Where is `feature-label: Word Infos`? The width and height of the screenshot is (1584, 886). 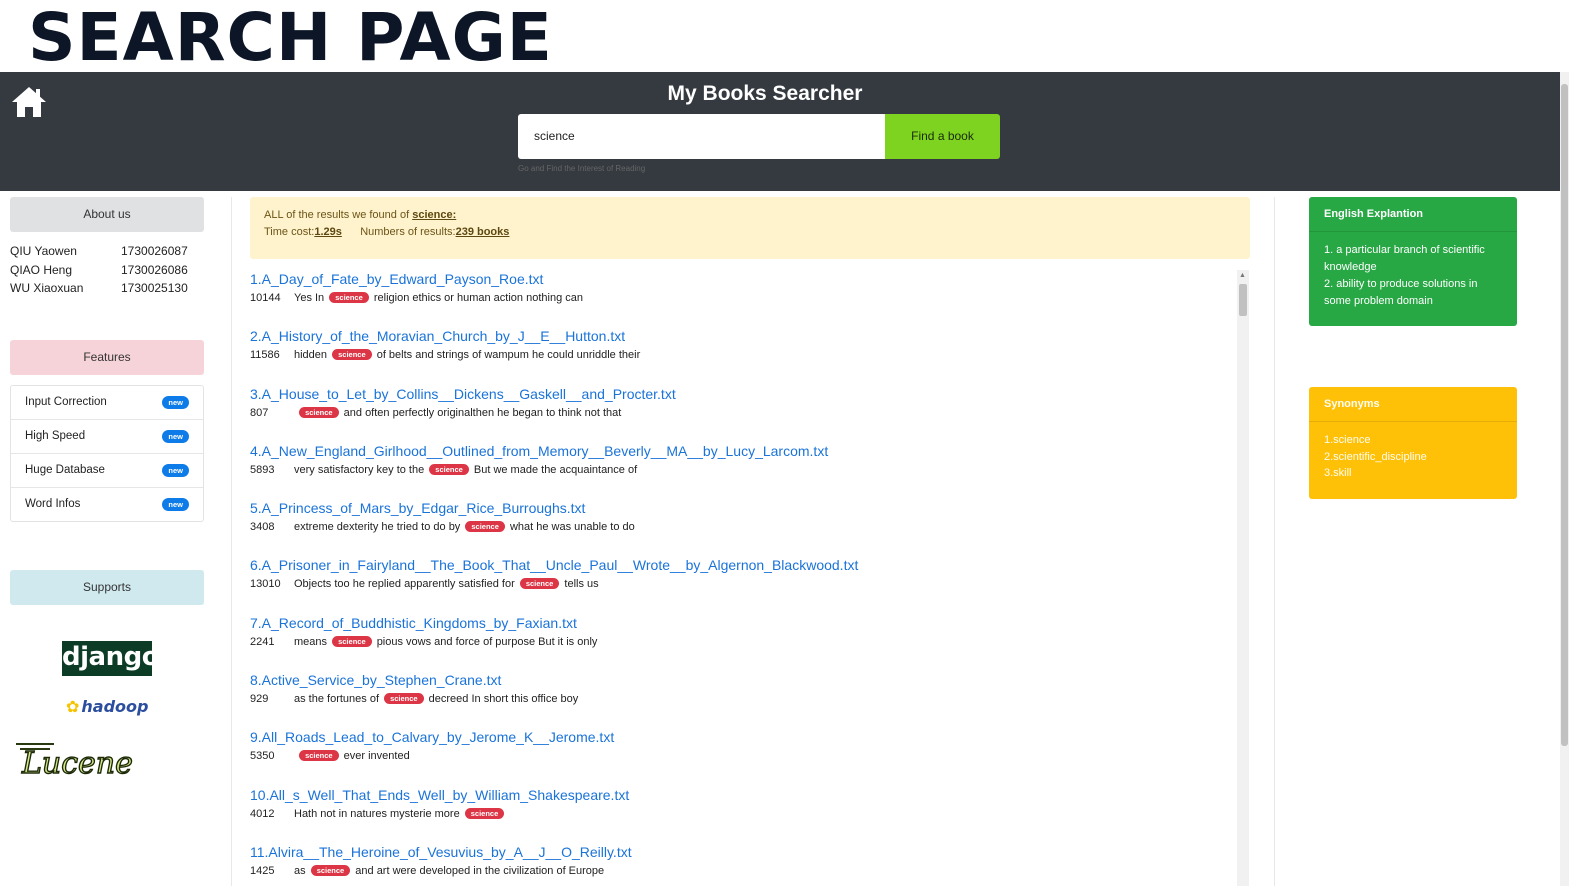
feature-label: Word Infos is located at coordinates (53, 503).